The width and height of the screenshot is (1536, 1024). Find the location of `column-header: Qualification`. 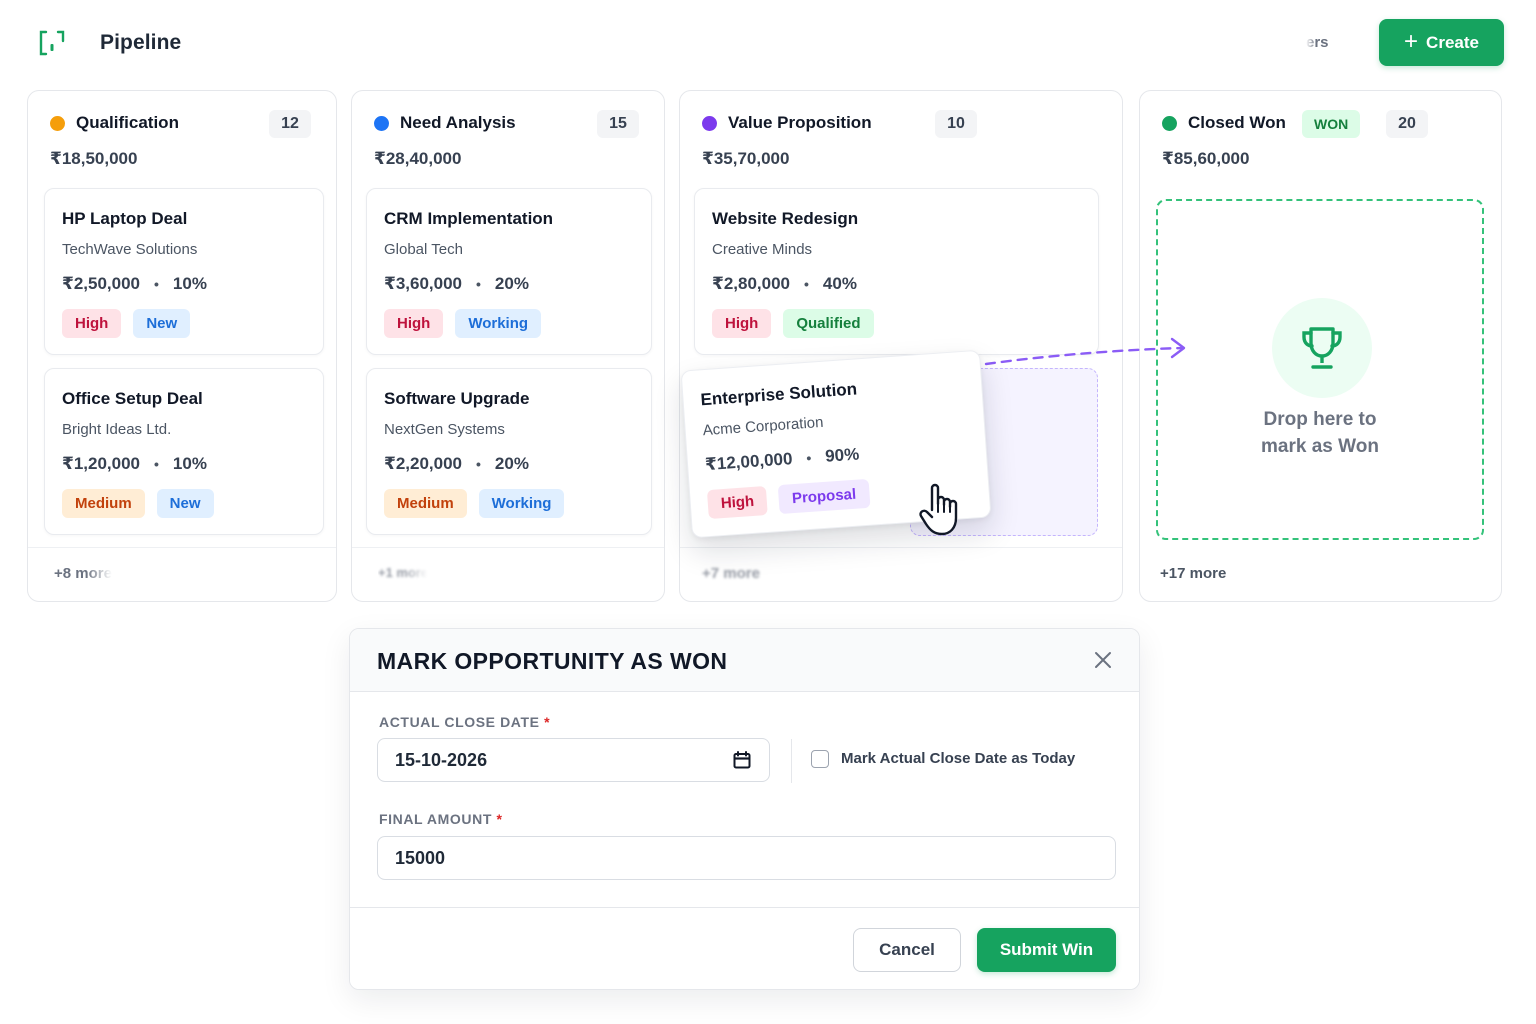

column-header: Qualification is located at coordinates (114, 123).